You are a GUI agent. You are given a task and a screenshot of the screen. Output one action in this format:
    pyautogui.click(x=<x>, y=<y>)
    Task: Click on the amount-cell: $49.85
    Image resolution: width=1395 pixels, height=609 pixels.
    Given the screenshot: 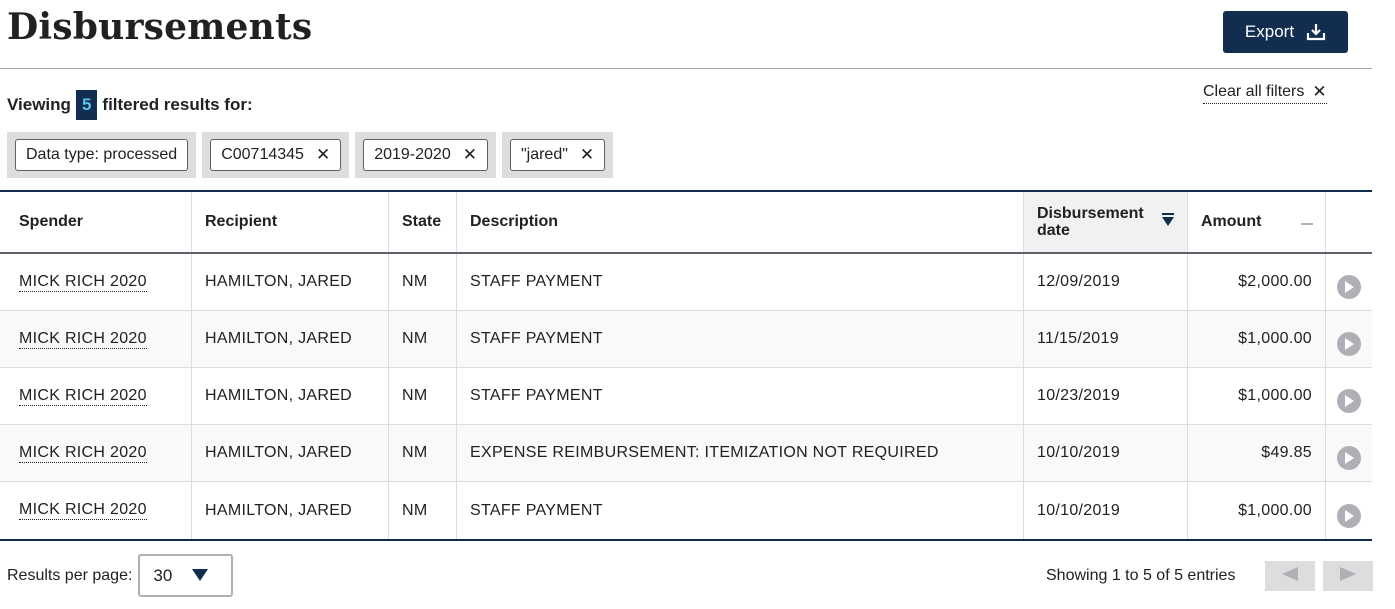 What is the action you would take?
    pyautogui.click(x=1257, y=453)
    